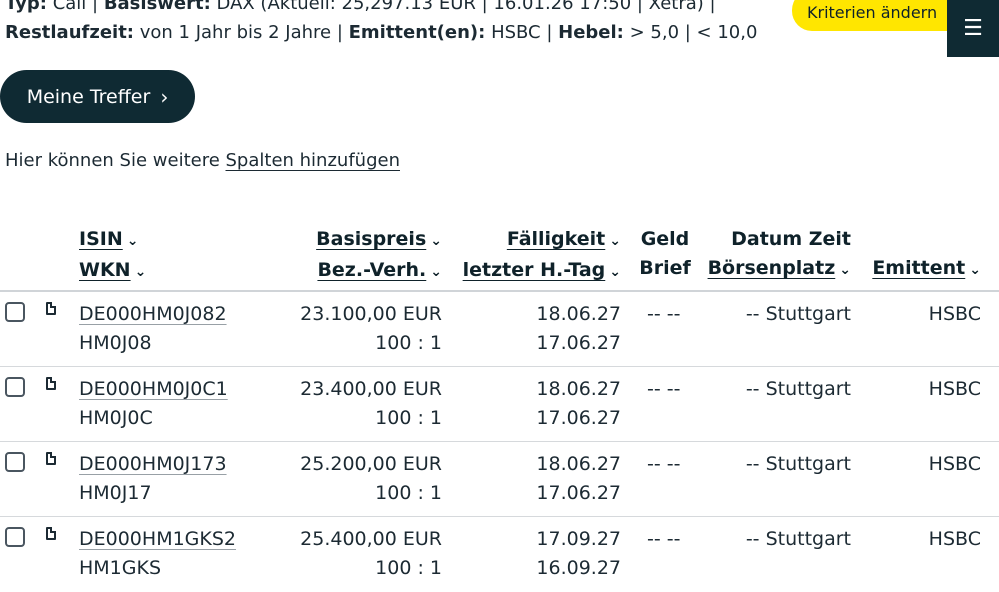 This screenshot has width=999, height=592. What do you see at coordinates (115, 343) in the screenshot?
I see `wkn-value: HM0J08` at bounding box center [115, 343].